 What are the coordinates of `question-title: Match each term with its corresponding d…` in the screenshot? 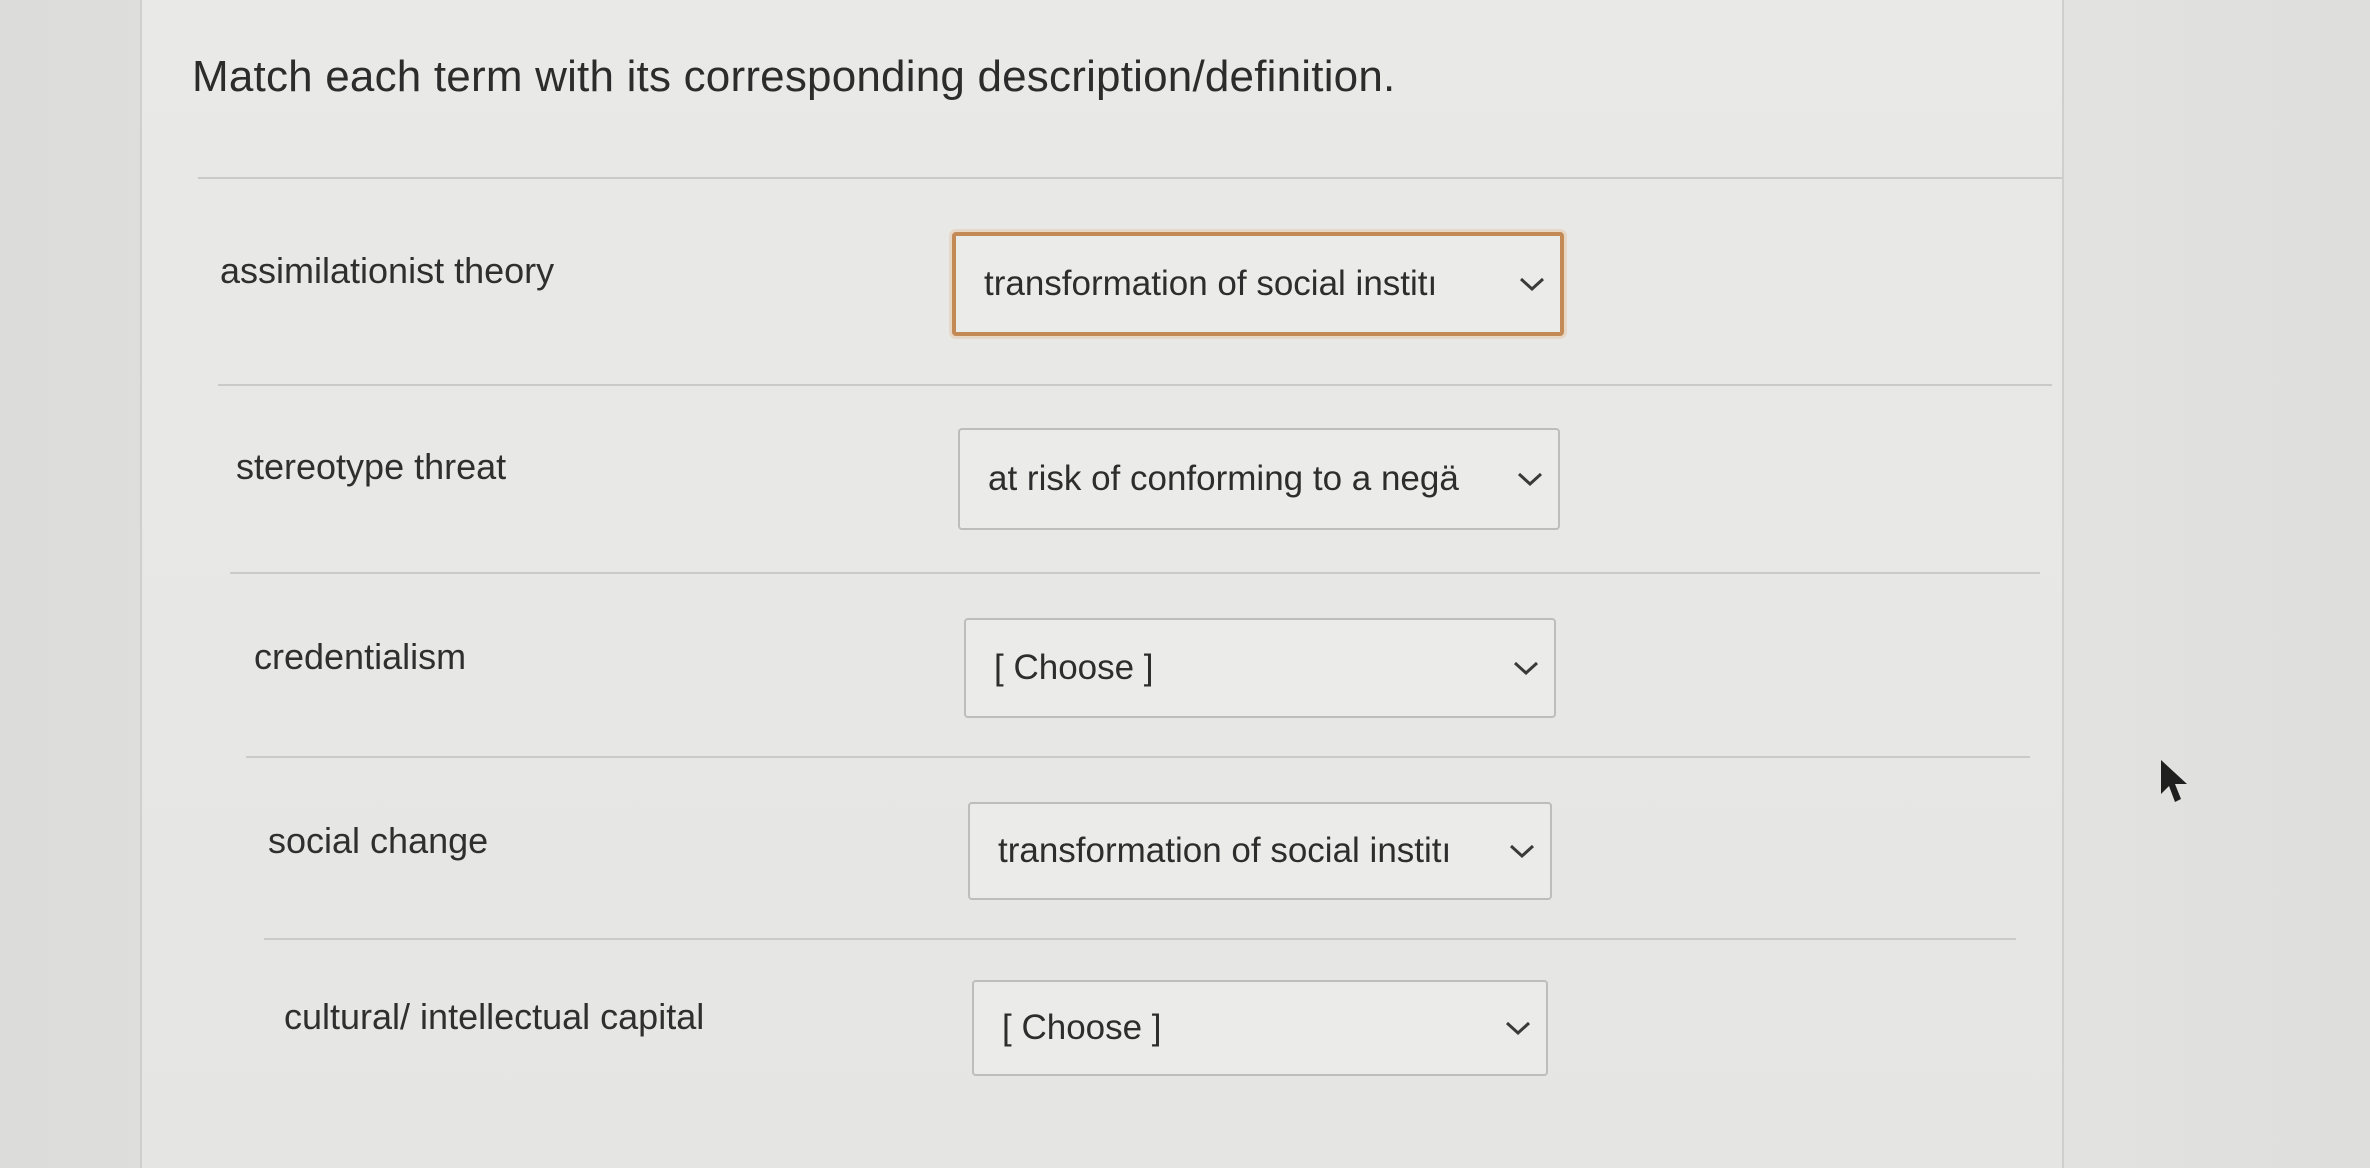 It's located at (794, 76).